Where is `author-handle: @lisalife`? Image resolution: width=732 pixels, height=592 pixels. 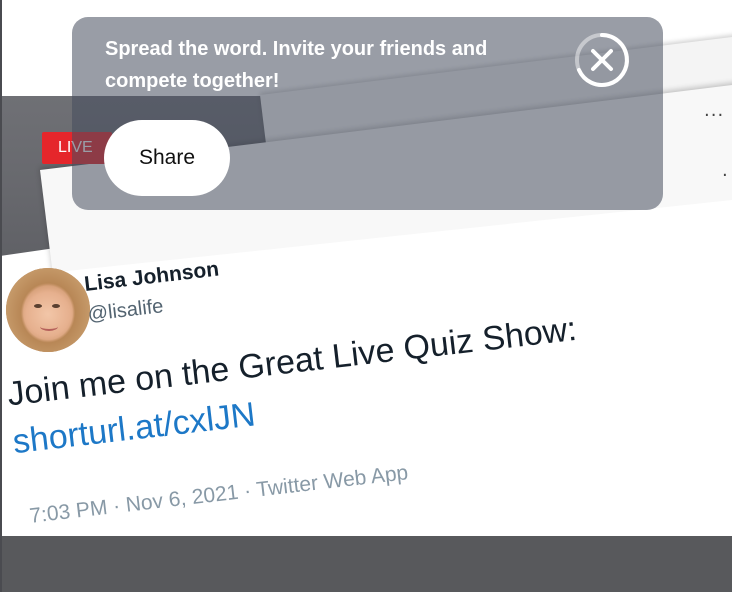
author-handle: @lisalife is located at coordinates (126, 311).